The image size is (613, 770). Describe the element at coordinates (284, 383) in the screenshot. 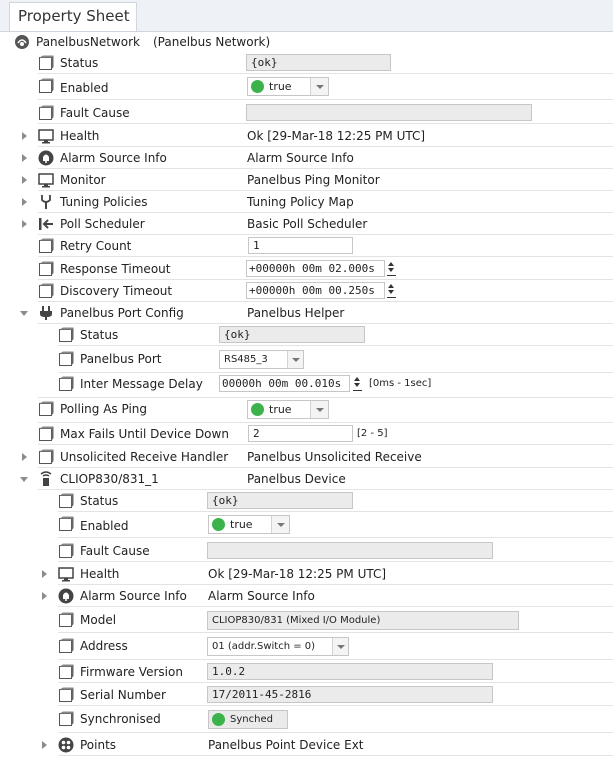

I see `inter-message-delay-input: 00000h 00m 00.010s` at that location.